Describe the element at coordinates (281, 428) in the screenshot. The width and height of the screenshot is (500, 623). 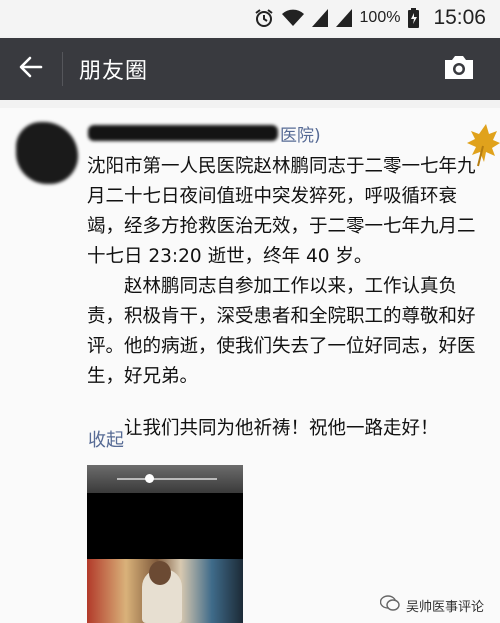
I see `post-paragraph: 让我们共同为他祈祷！祝他一路走好！` at that location.